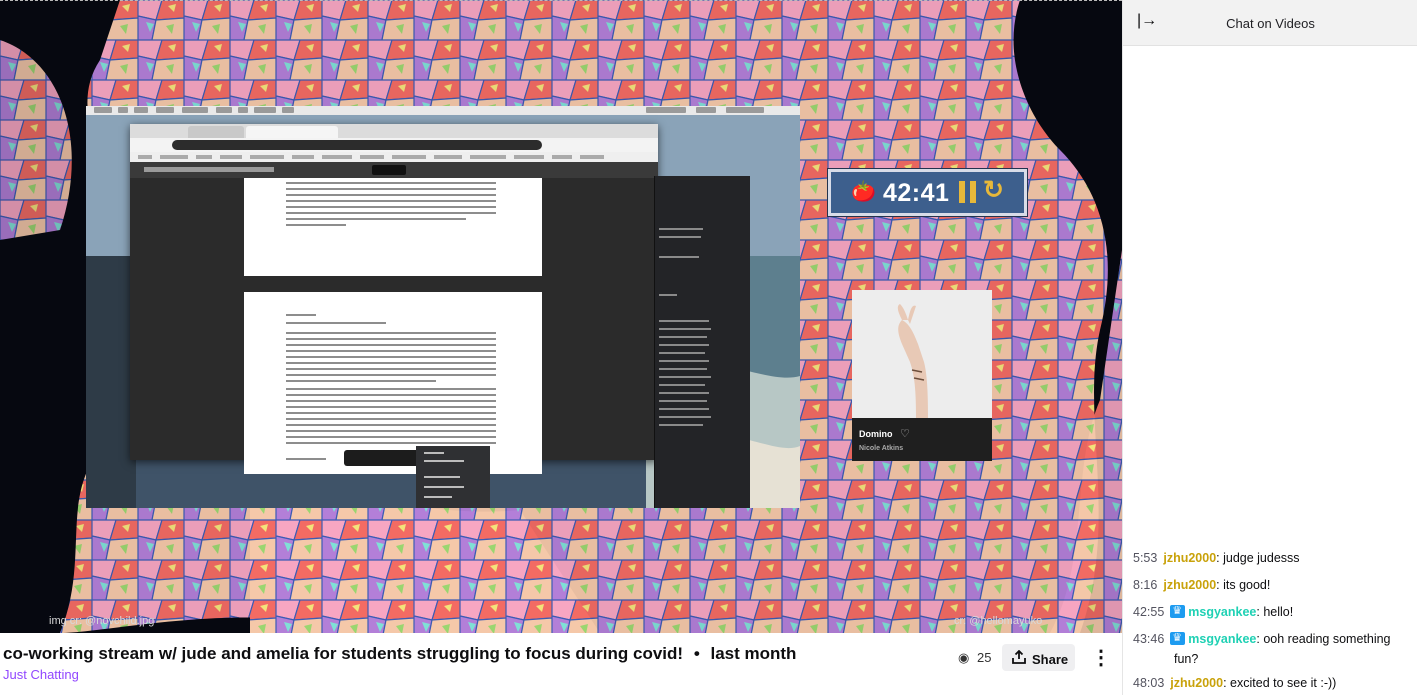 The image size is (1417, 695). What do you see at coordinates (1101, 657) in the screenshot?
I see `more-options-icon: ⋮` at bounding box center [1101, 657].